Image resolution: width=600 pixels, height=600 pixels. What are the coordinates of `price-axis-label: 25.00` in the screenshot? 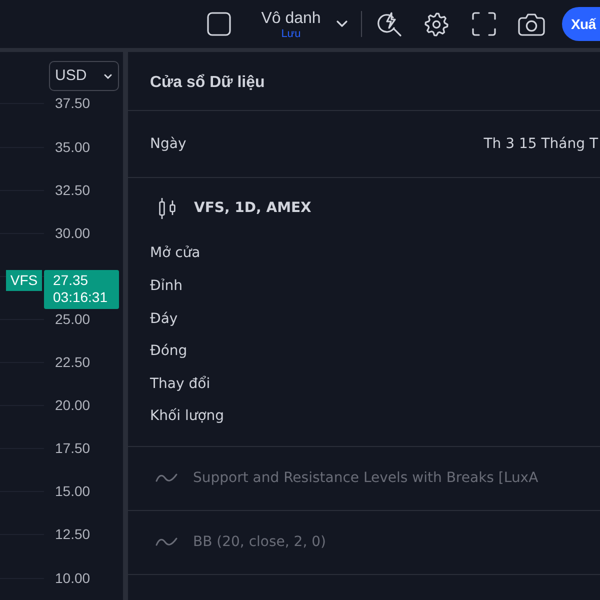 It's located at (72, 319).